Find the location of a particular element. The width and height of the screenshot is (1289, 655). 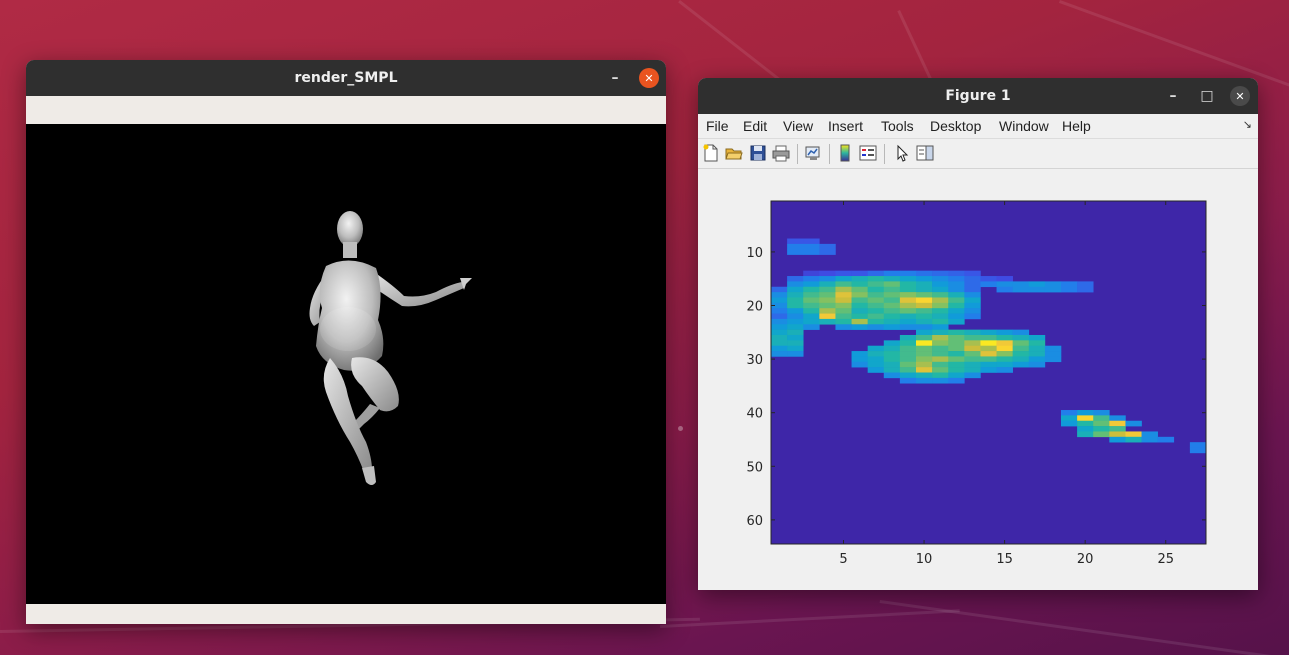

menu-tools: Tools is located at coordinates (897, 126).